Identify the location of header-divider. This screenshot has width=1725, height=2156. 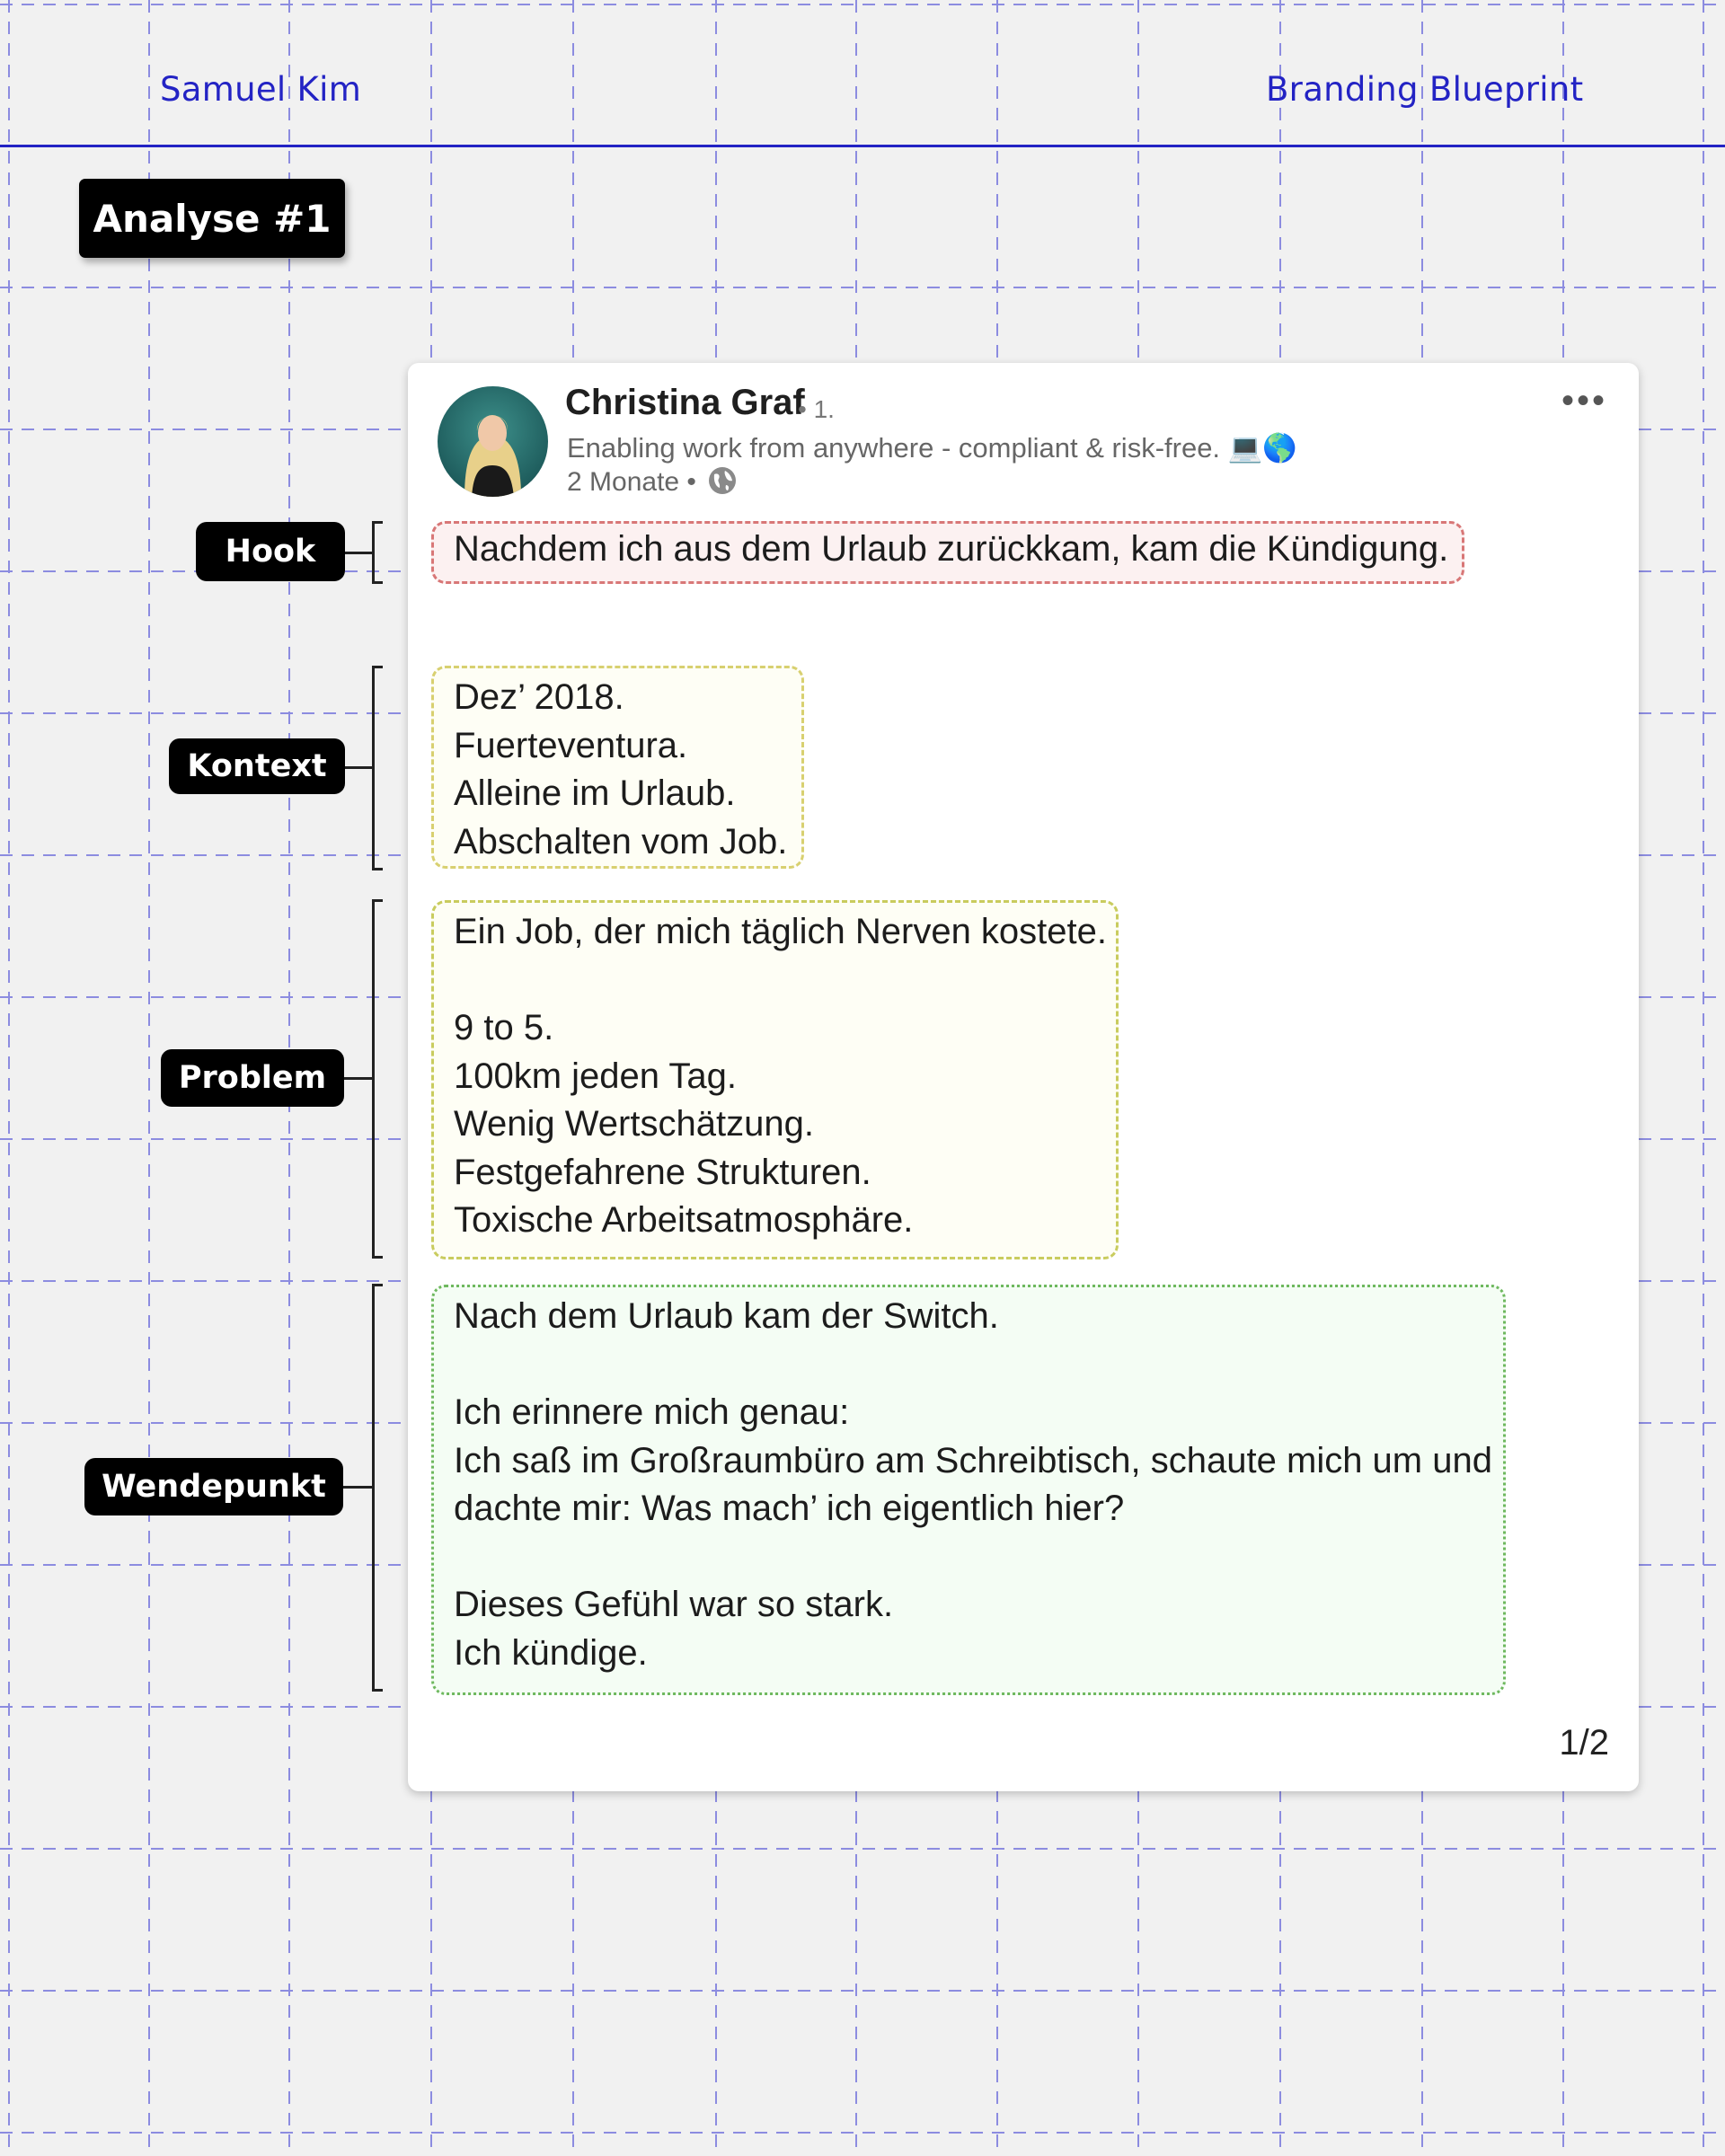
(862, 146).